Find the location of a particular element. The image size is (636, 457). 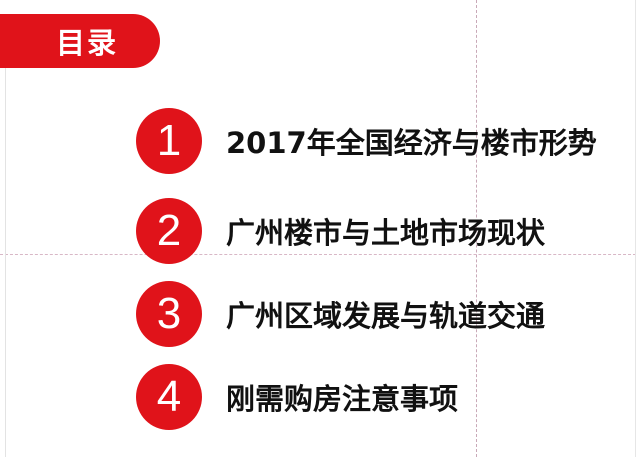

number-badge: 1 is located at coordinates (169, 141).